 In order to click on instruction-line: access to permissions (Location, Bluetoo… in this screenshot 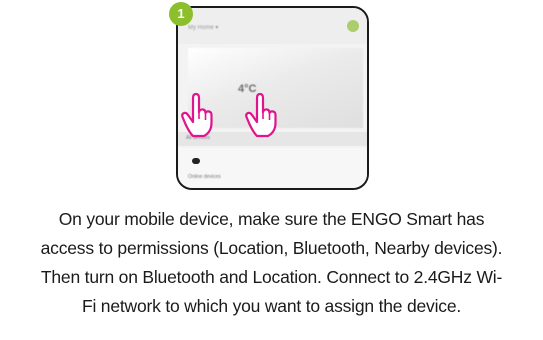, I will do `click(271, 248)`.